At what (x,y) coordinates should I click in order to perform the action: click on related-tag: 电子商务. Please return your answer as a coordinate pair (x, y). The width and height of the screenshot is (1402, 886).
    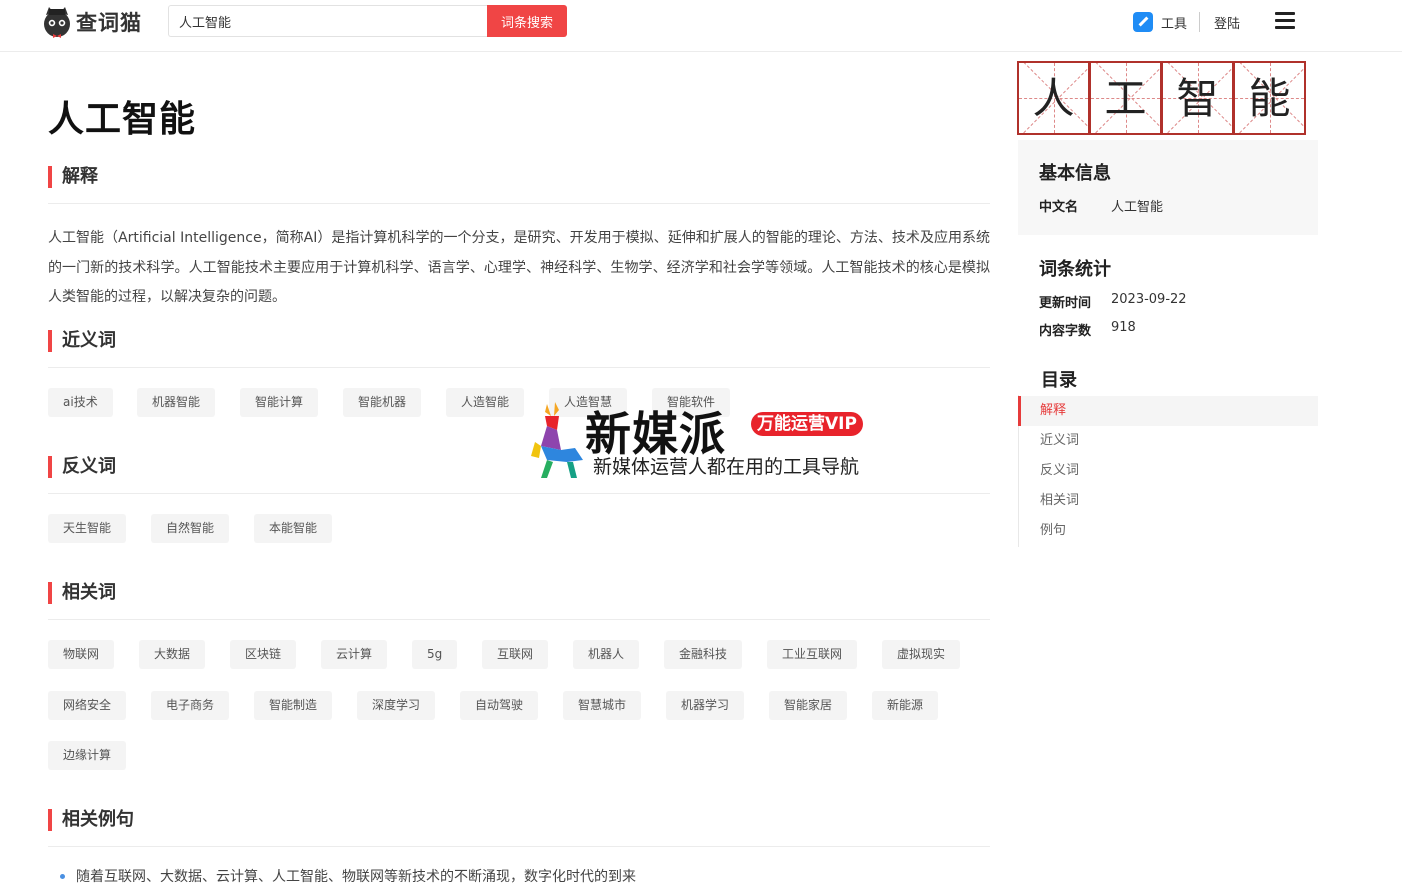
    Looking at the image, I should click on (190, 705).